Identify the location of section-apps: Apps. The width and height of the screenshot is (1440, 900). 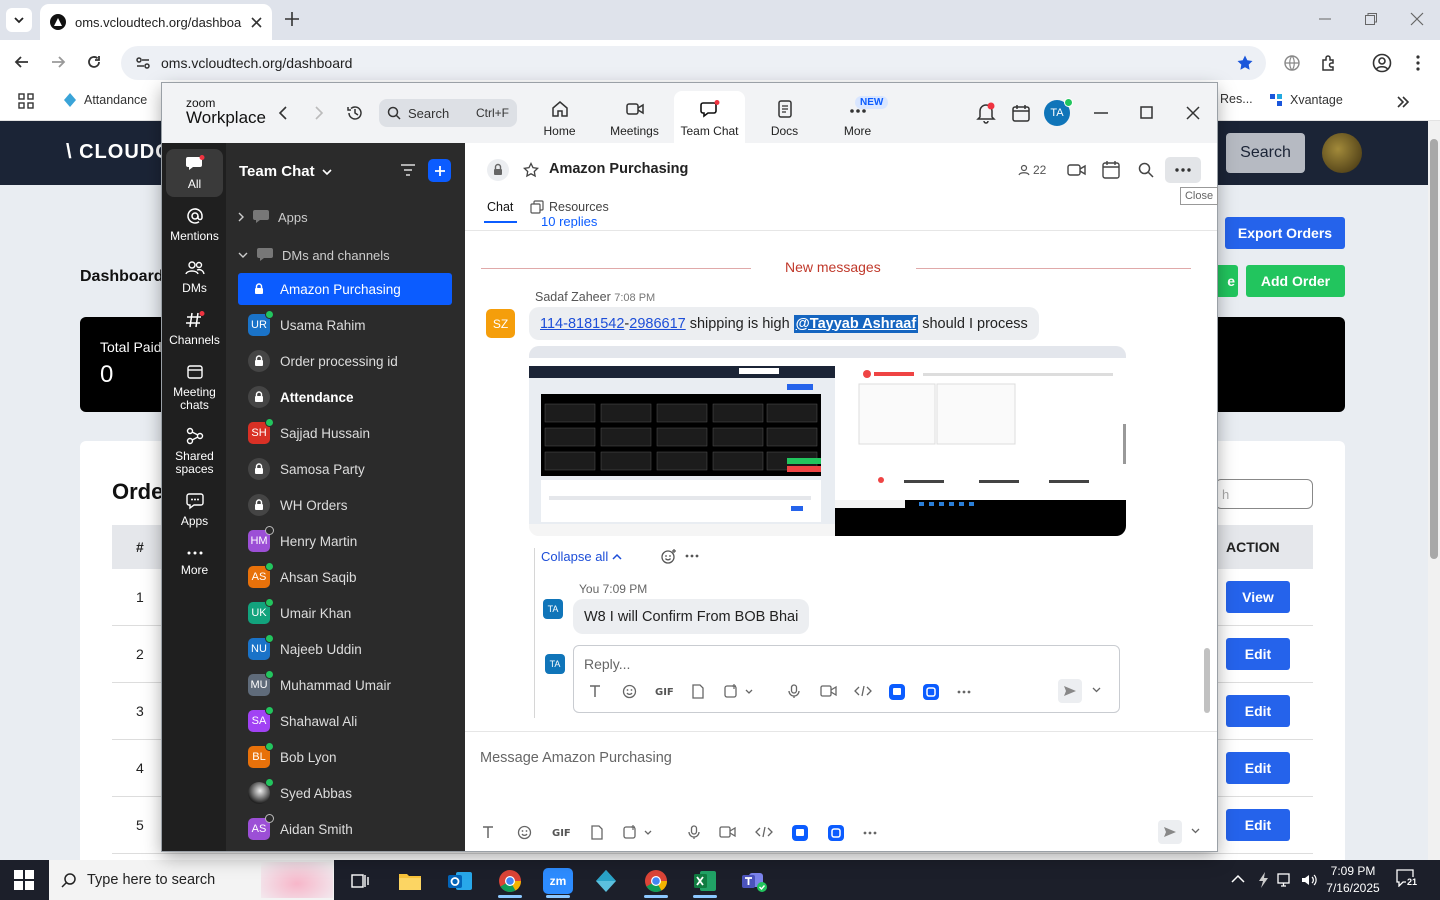
(273, 217).